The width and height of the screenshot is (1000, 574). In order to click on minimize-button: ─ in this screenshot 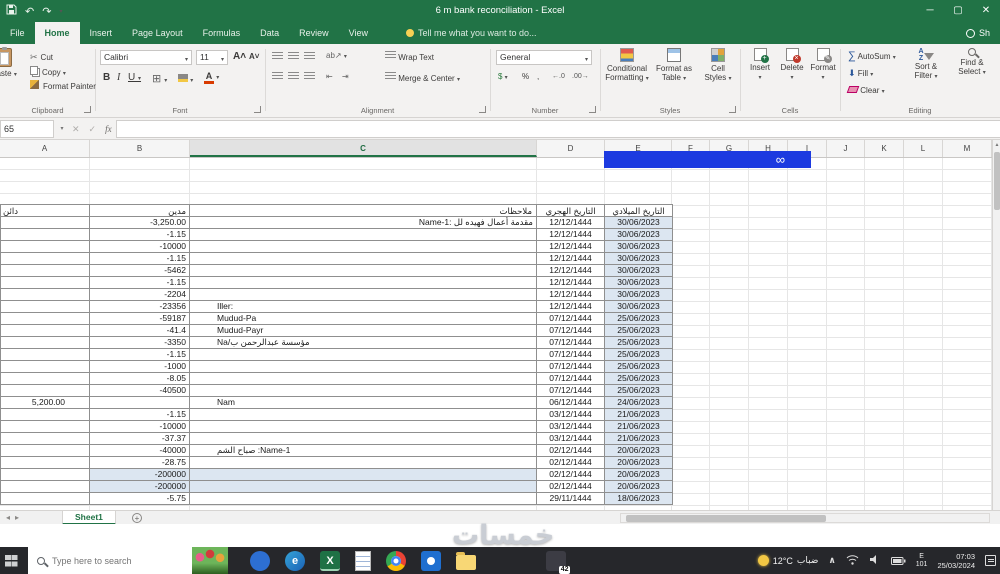, I will do `click(930, 11)`.